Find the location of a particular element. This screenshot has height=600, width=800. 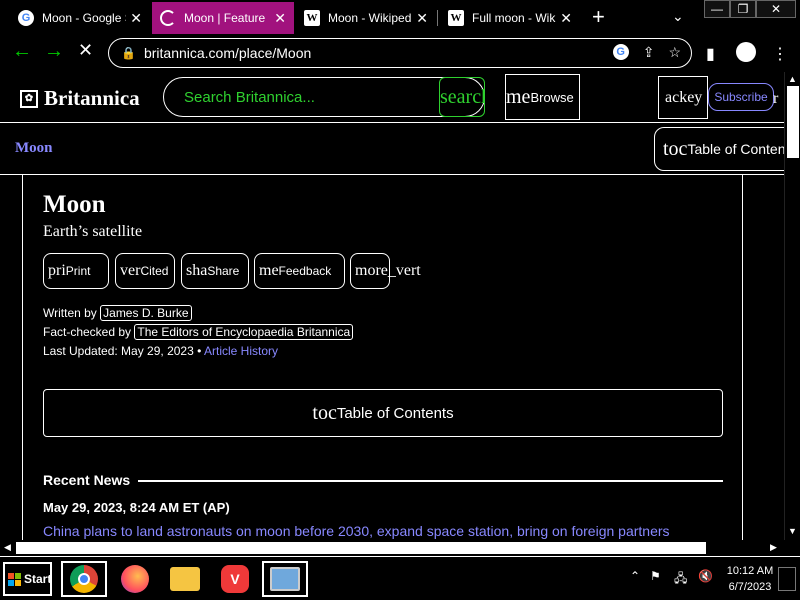

britannica-thistle-icon: ✿ is located at coordinates (29, 98).